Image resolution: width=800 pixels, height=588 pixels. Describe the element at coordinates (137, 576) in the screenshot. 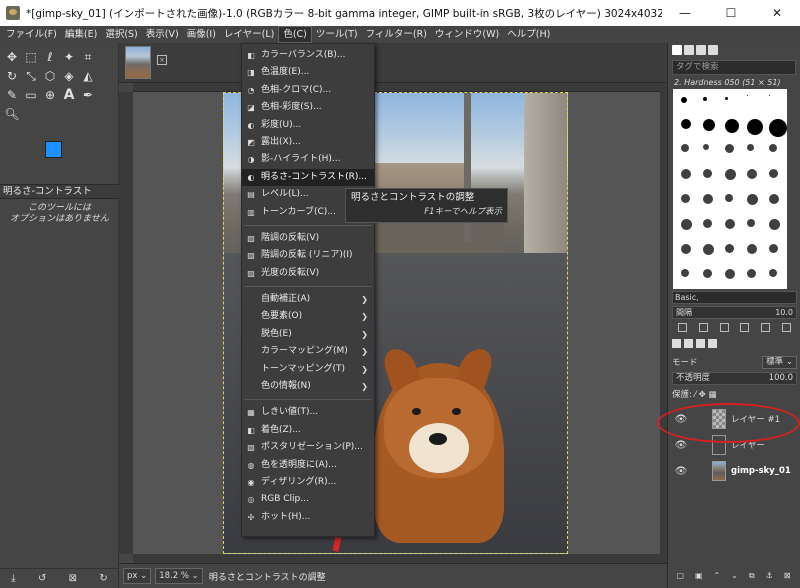

I see `unit-select: px ⌄` at that location.